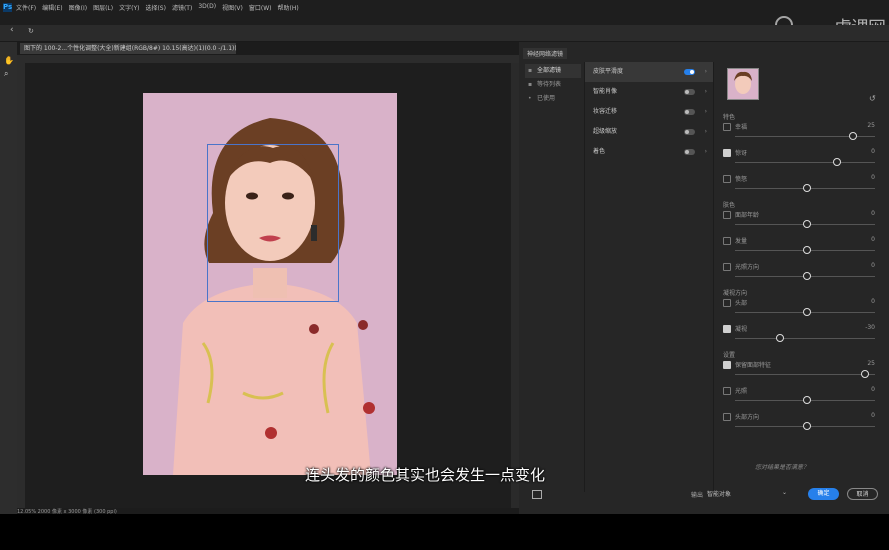 The width and height of the screenshot is (889, 550). I want to click on vertical-ruler, so click(21, 285).